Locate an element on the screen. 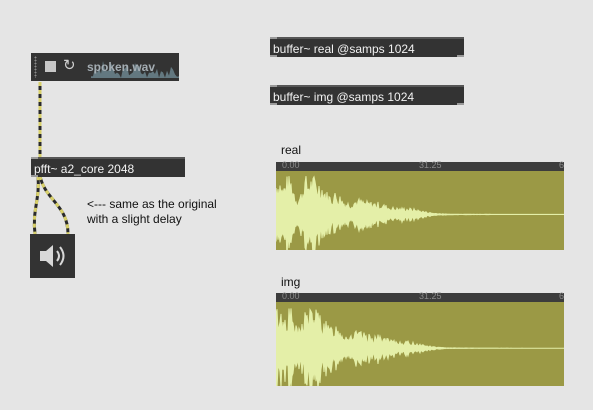  buffer-real-object: buffer~ real @samps 1024 is located at coordinates (367, 47).